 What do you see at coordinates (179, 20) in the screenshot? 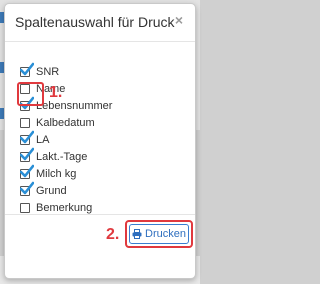
I see `close-icon: ×` at bounding box center [179, 20].